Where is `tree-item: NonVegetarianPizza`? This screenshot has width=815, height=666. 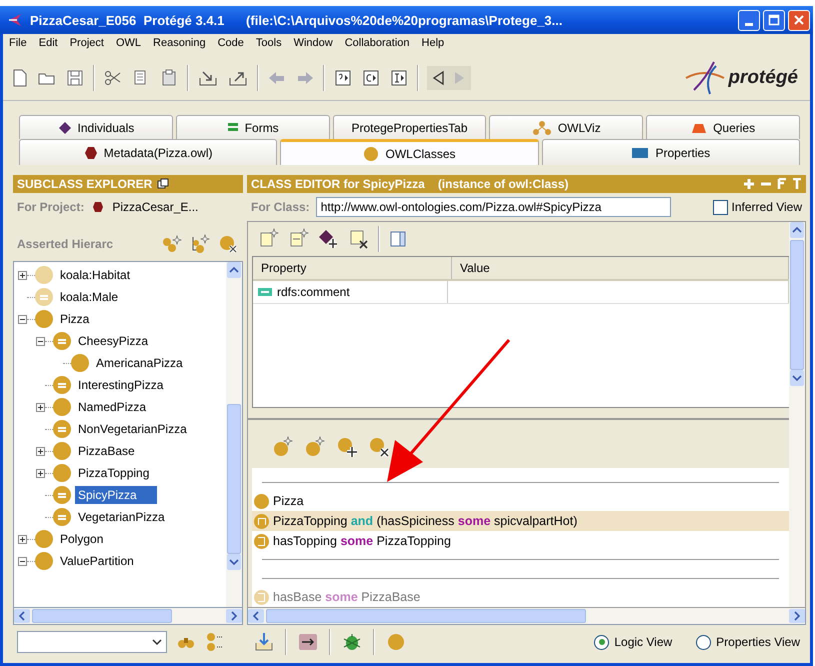 tree-item: NonVegetarianPizza is located at coordinates (132, 429).